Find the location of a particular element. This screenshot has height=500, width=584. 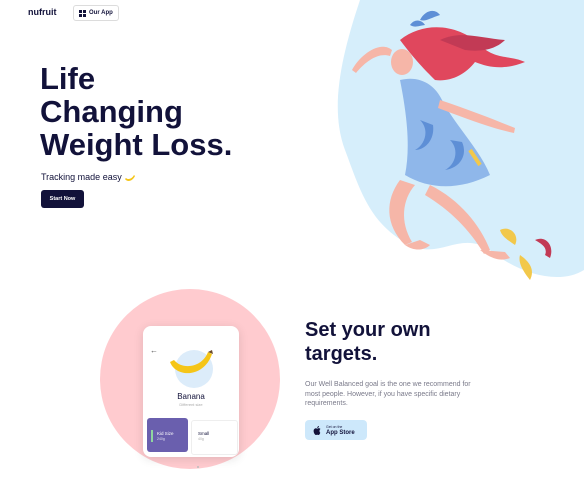

our-app-button: Our App is located at coordinates (96, 13).